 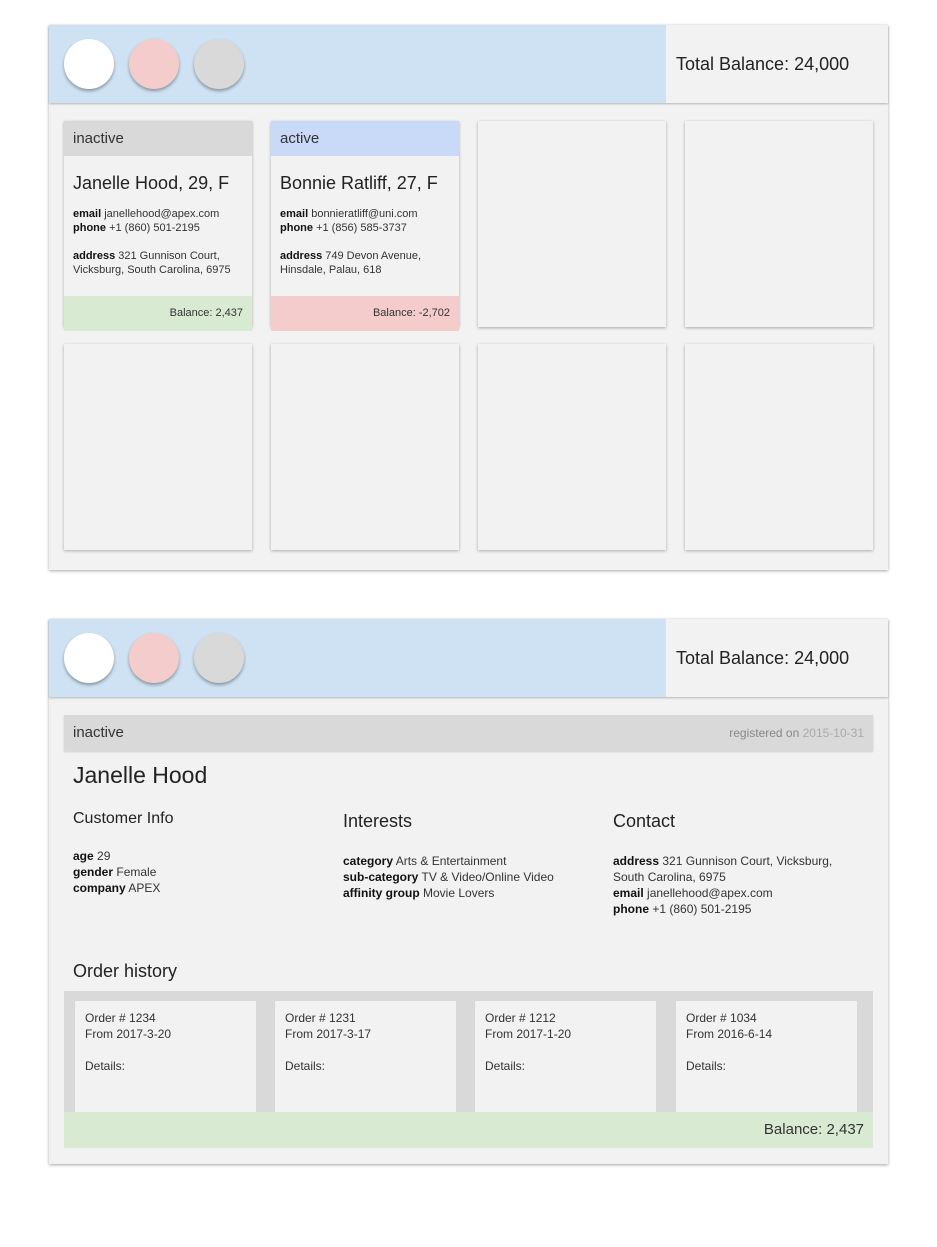 What do you see at coordinates (368, 861) in the screenshot?
I see `category-label: category` at bounding box center [368, 861].